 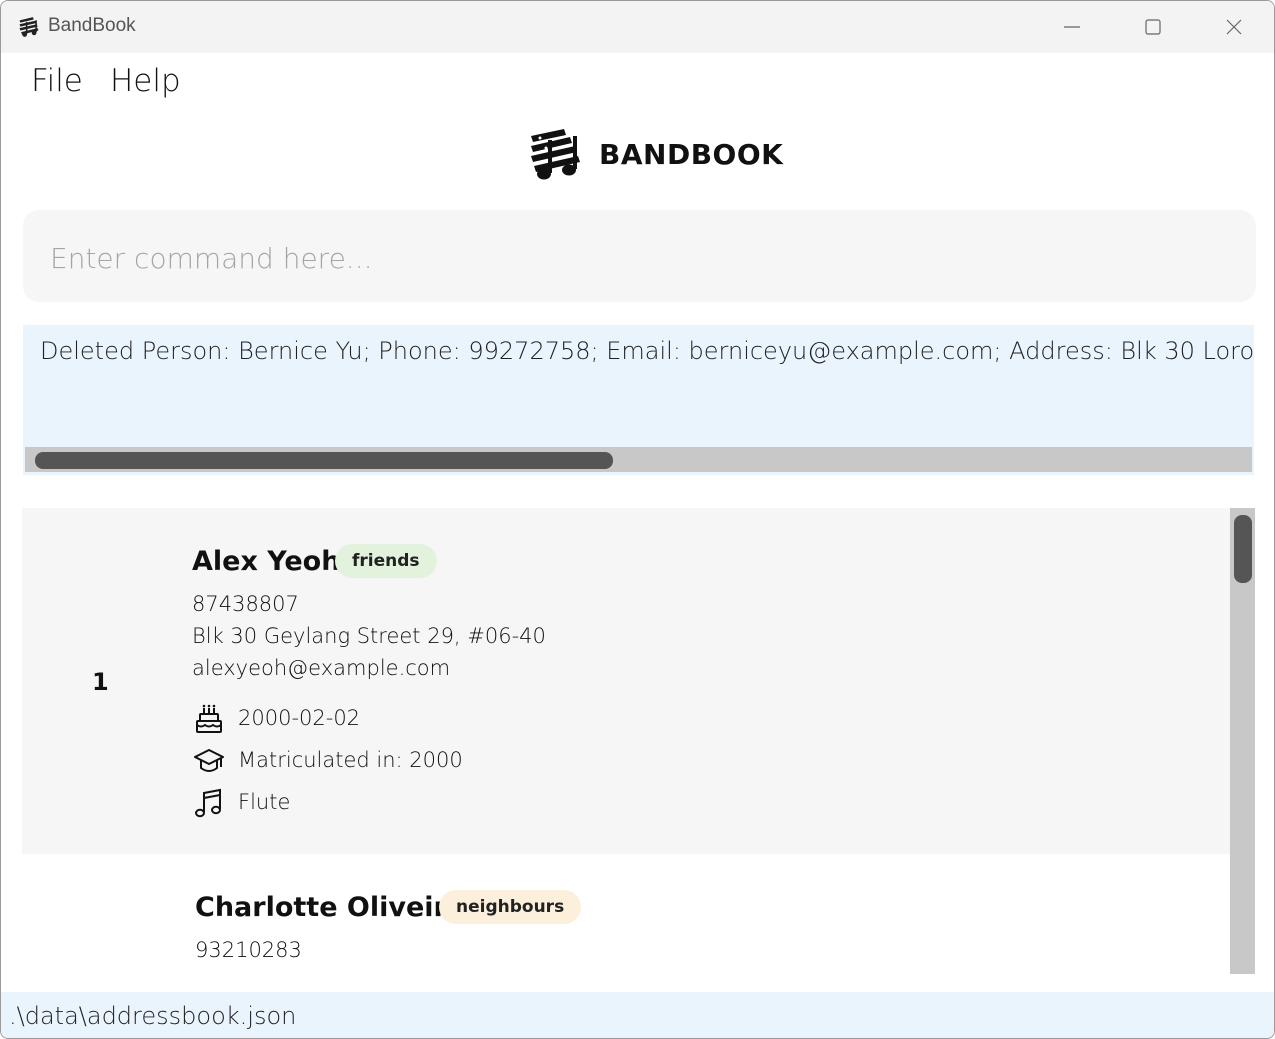 I want to click on person-name: Alex Yeoh, so click(x=266, y=561).